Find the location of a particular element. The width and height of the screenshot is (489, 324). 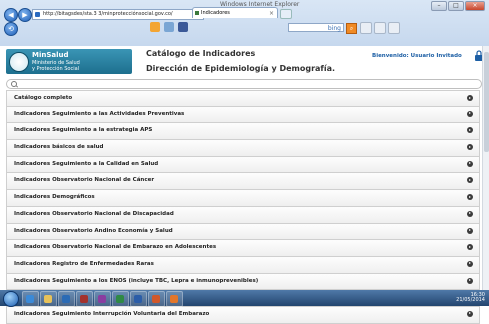

window-controls: – □ × is located at coordinates (458, 6).